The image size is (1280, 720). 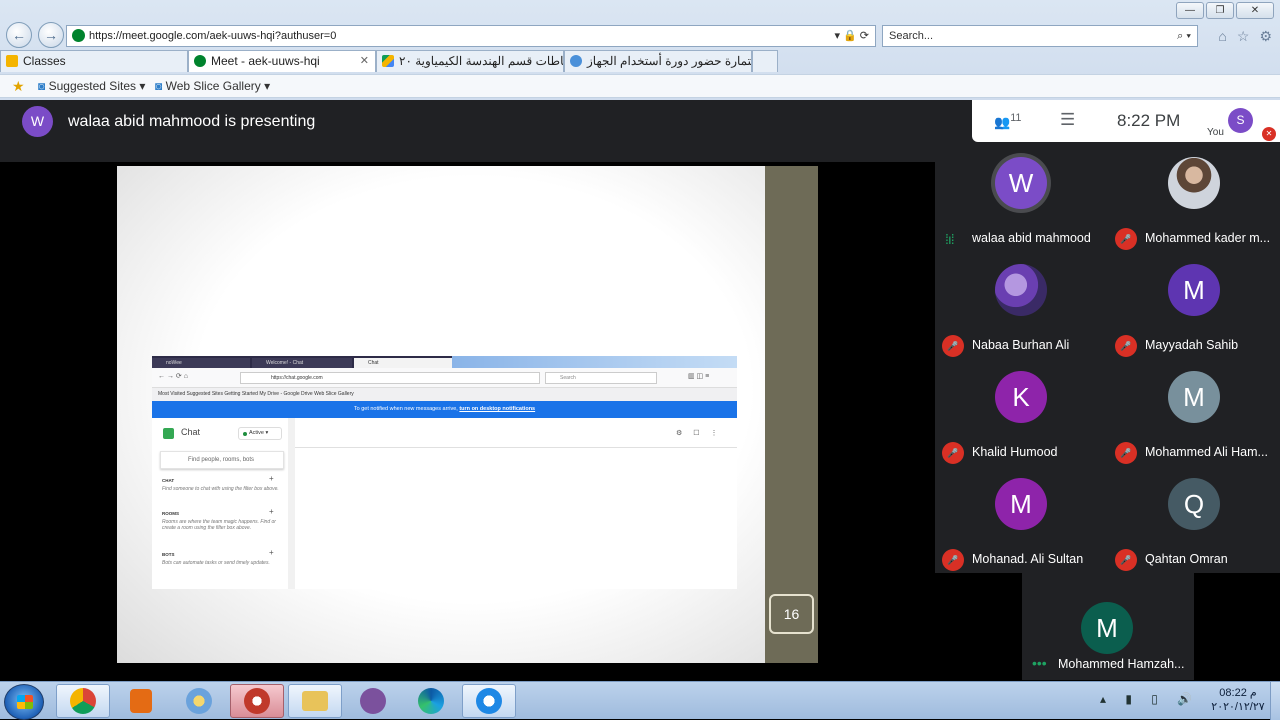 What do you see at coordinates (168, 554) in the screenshot?
I see `section-title: BOTS` at bounding box center [168, 554].